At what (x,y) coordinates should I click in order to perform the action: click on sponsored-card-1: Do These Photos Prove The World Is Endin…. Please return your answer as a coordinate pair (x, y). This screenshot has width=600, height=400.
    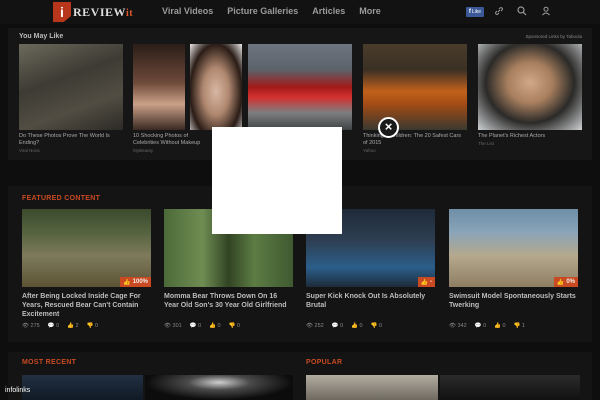
    Looking at the image, I should click on (71, 98).